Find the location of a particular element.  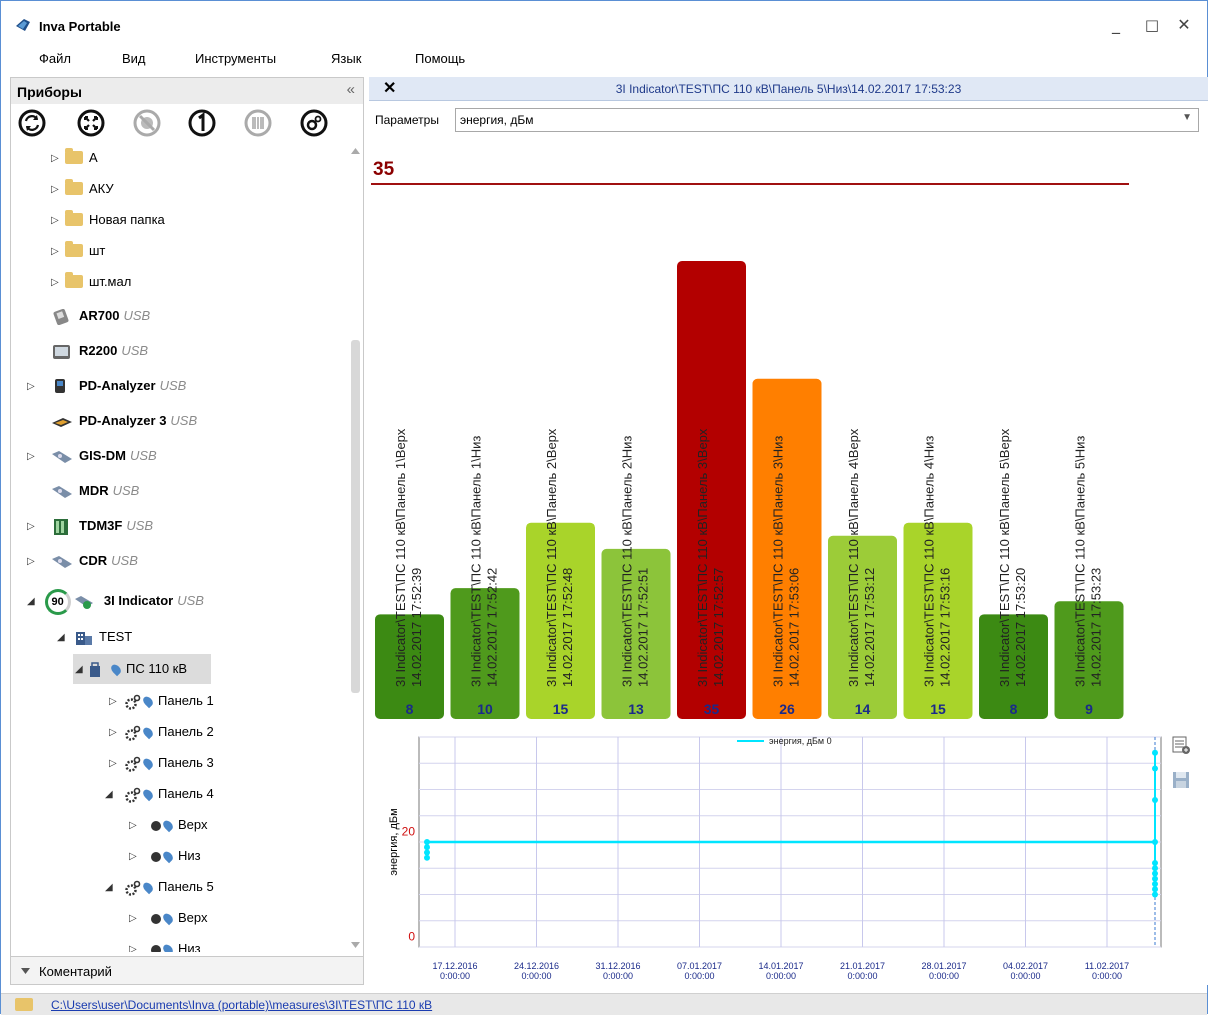

tree-label: ПС 110 кВ is located at coordinates (157, 668).